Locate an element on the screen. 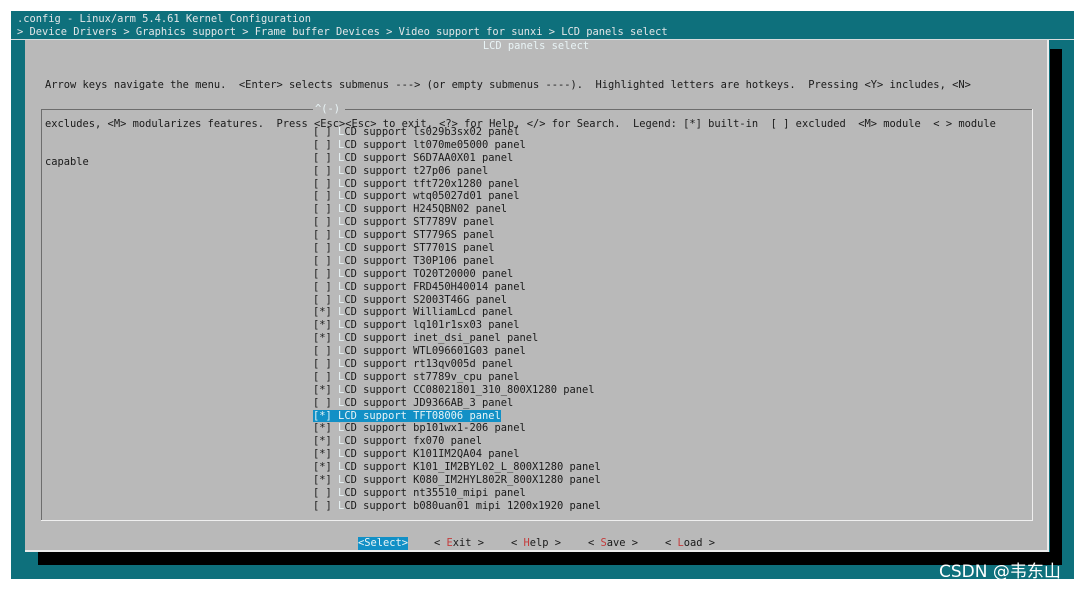 Image resolution: width=1084 pixels, height=591 pixels. menu-item: [*] LCD support WilliamLcd panel is located at coordinates (523, 312).